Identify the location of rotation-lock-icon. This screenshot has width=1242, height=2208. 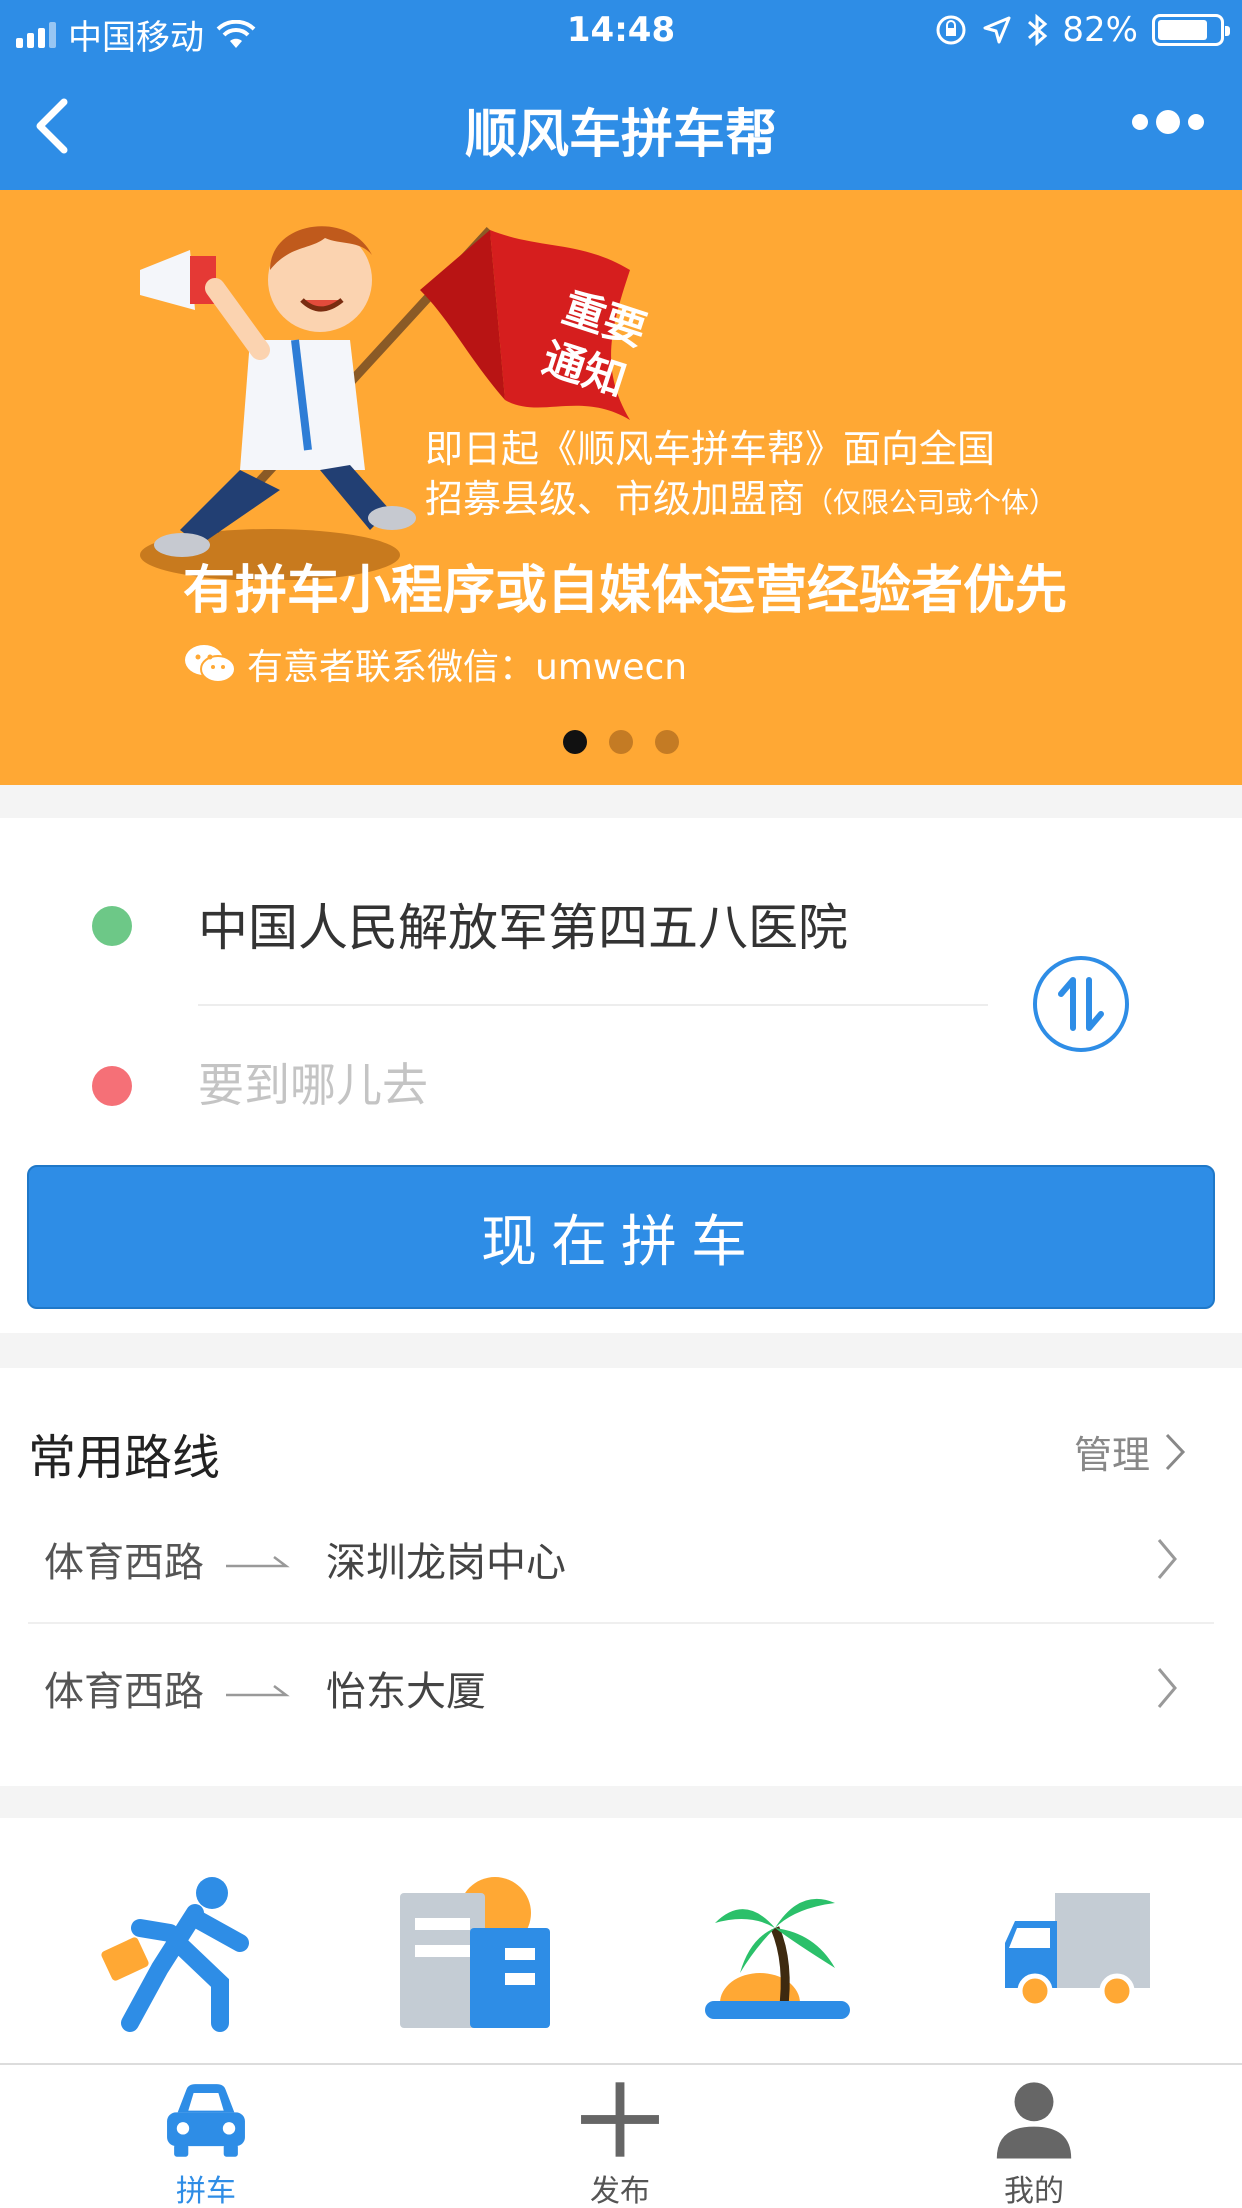
(951, 30).